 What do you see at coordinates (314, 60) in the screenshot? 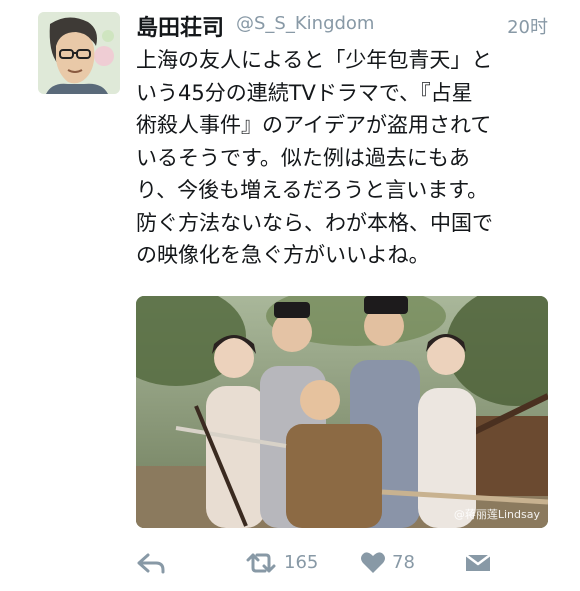
I see `tweet-text-line: 上海の友人によると「少年包青天」と` at bounding box center [314, 60].